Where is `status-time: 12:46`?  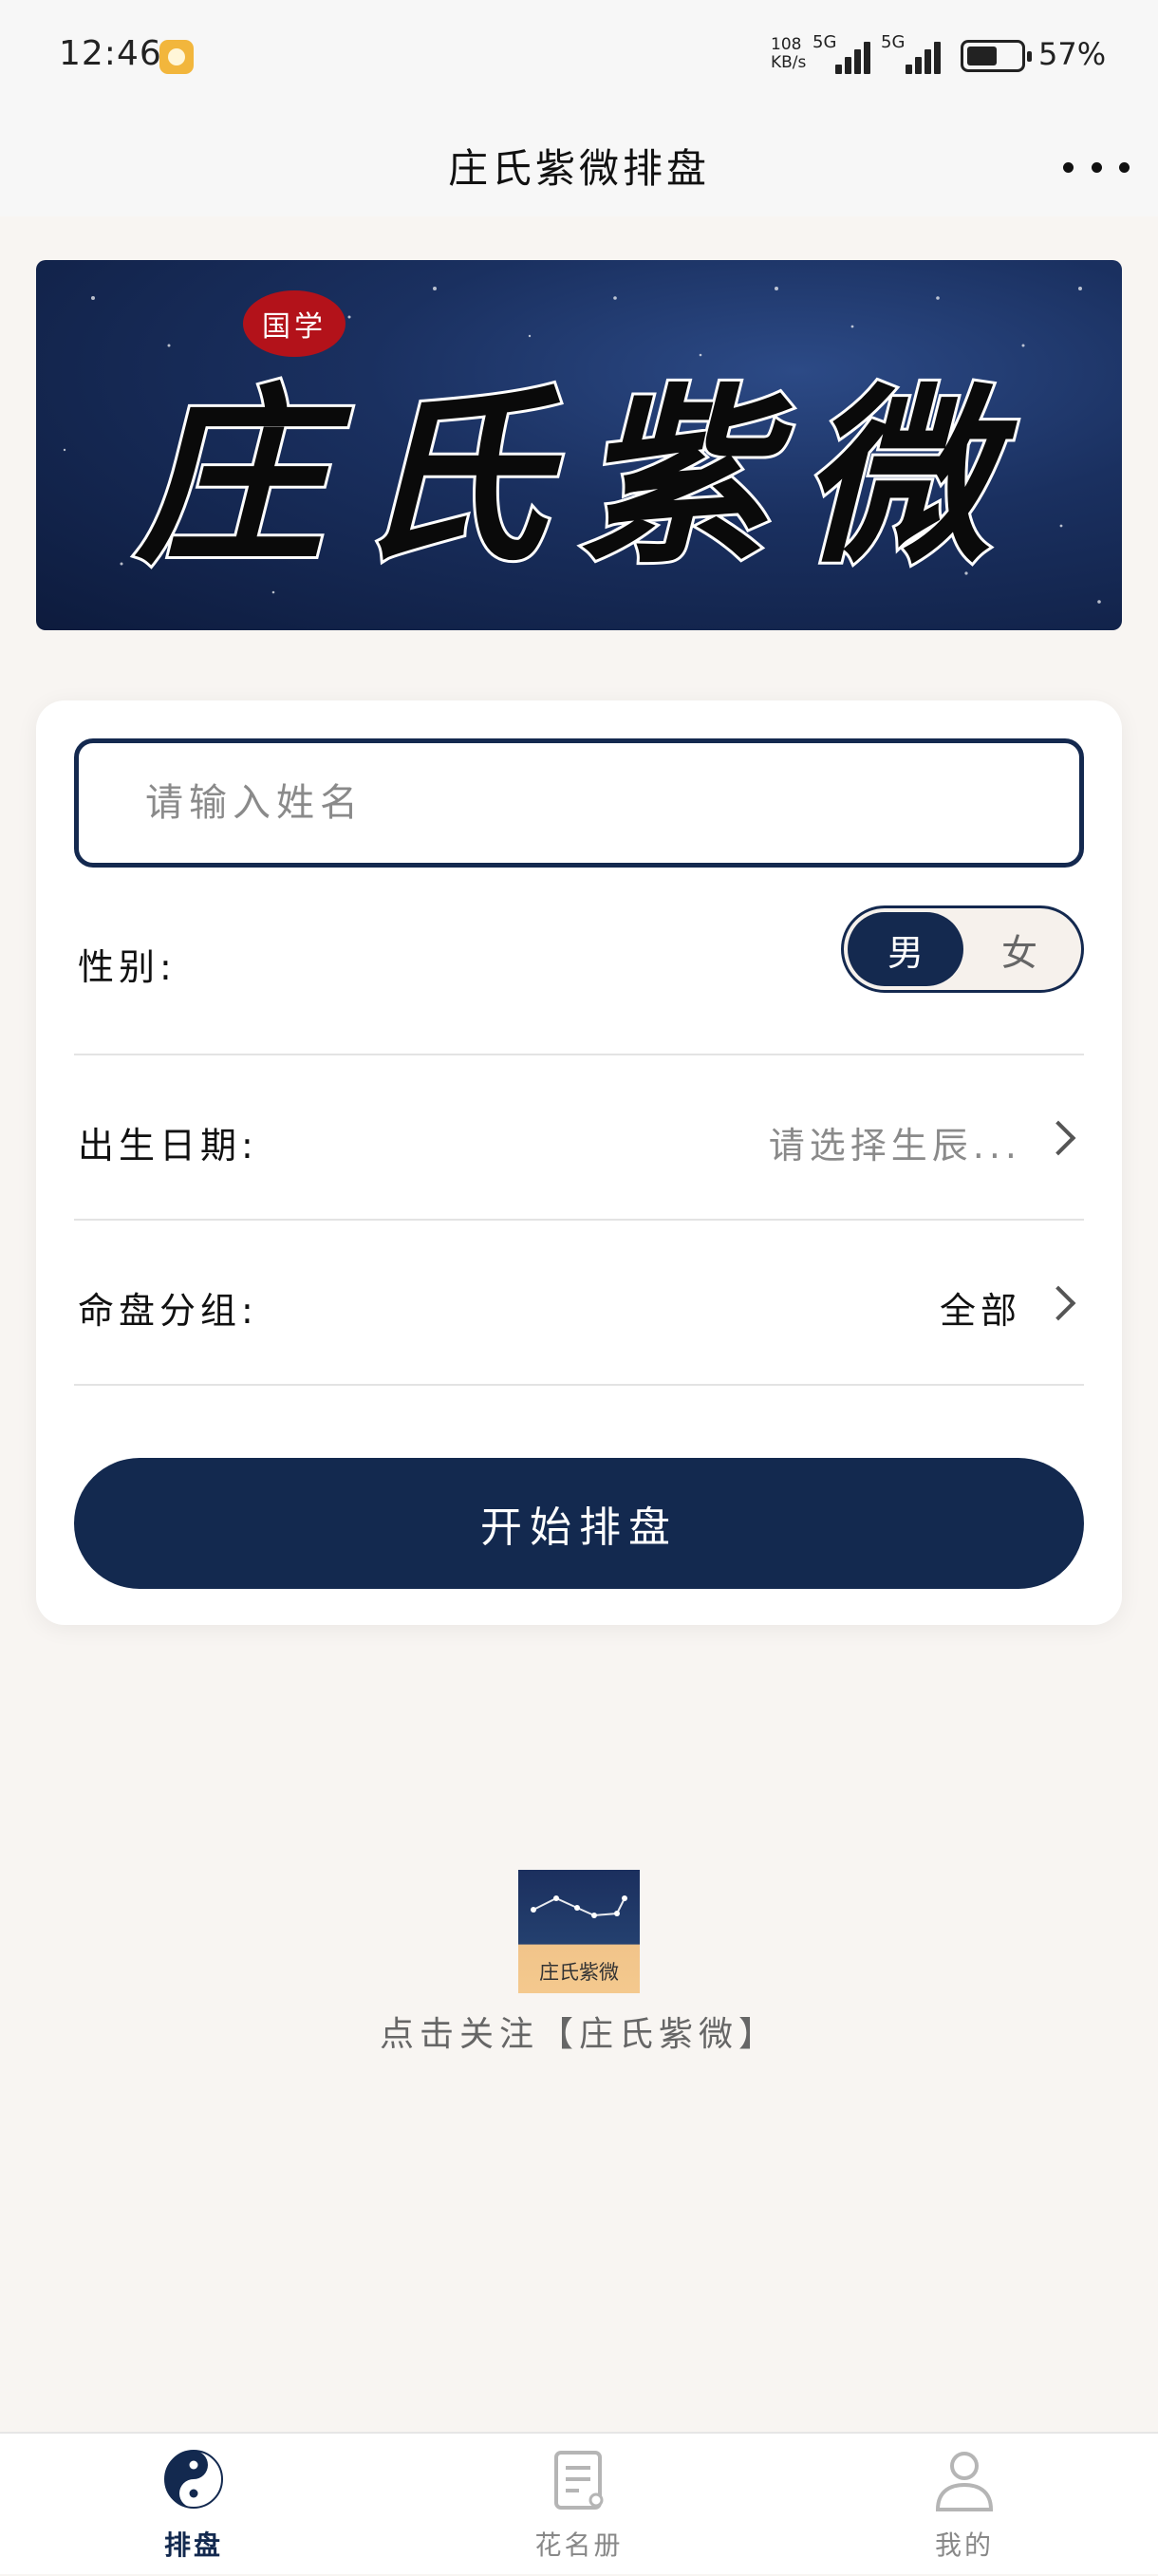
status-time: 12:46 is located at coordinates (110, 53).